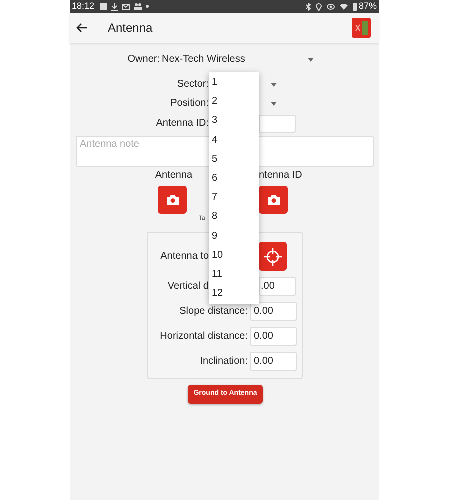  What do you see at coordinates (189, 104) in the screenshot?
I see `field-label: Position:` at bounding box center [189, 104].